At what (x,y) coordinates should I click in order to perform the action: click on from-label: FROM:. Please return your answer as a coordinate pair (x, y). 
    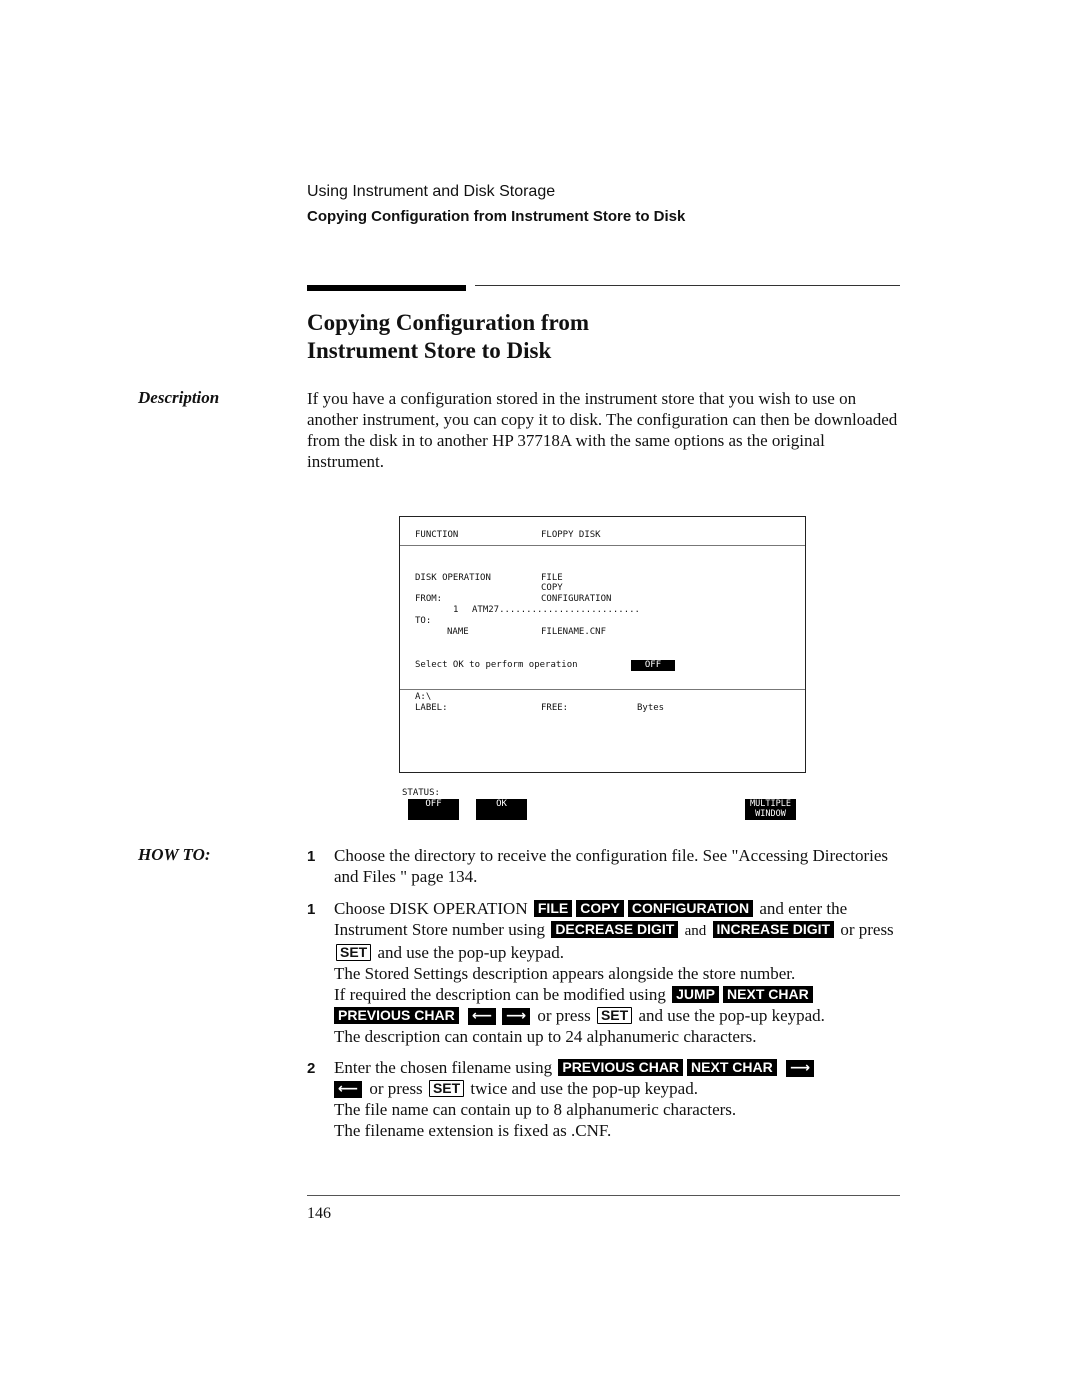
    Looking at the image, I should click on (429, 599).